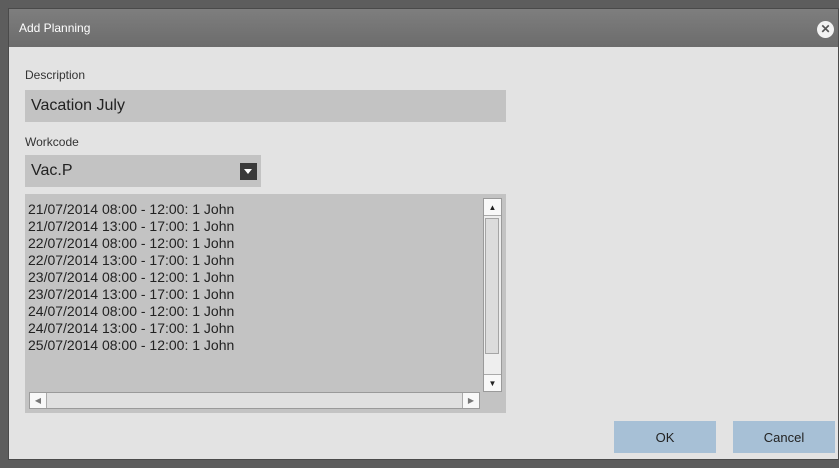 This screenshot has height=468, width=839. What do you see at coordinates (255, 209) in the screenshot?
I see `list-item: 21/07/2014 08:00 - 12:00: 1 John` at bounding box center [255, 209].